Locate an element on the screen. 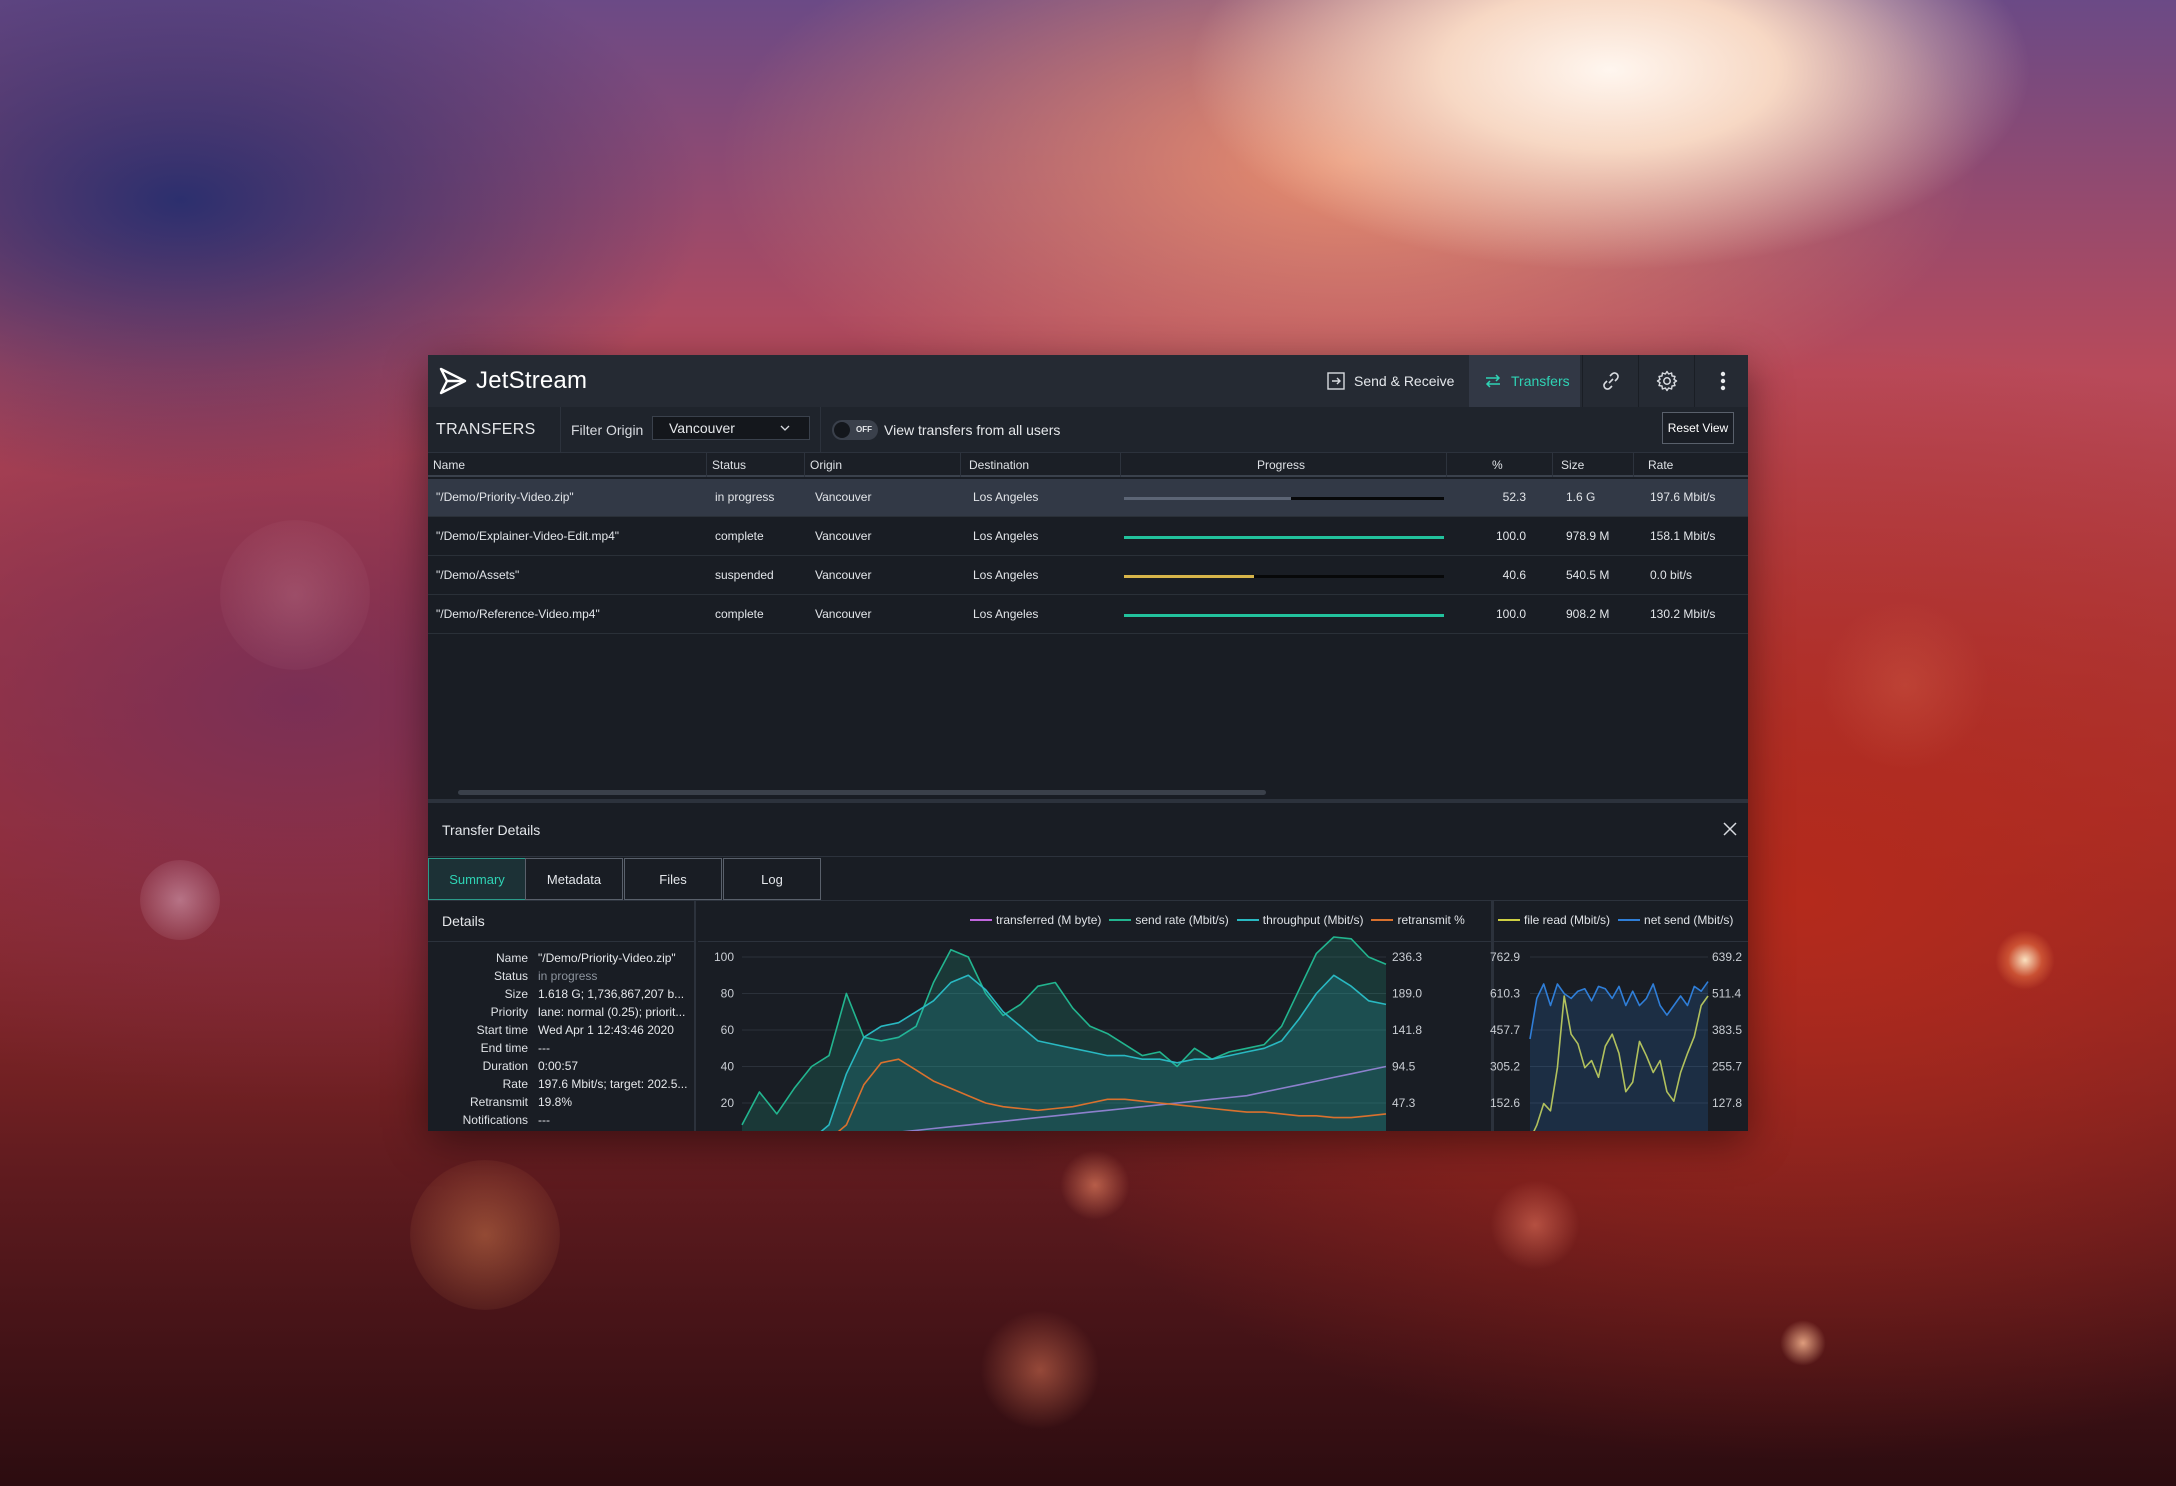 Image resolution: width=2176 pixels, height=1486 pixels. reset-view-button: Reset View is located at coordinates (1698, 428).